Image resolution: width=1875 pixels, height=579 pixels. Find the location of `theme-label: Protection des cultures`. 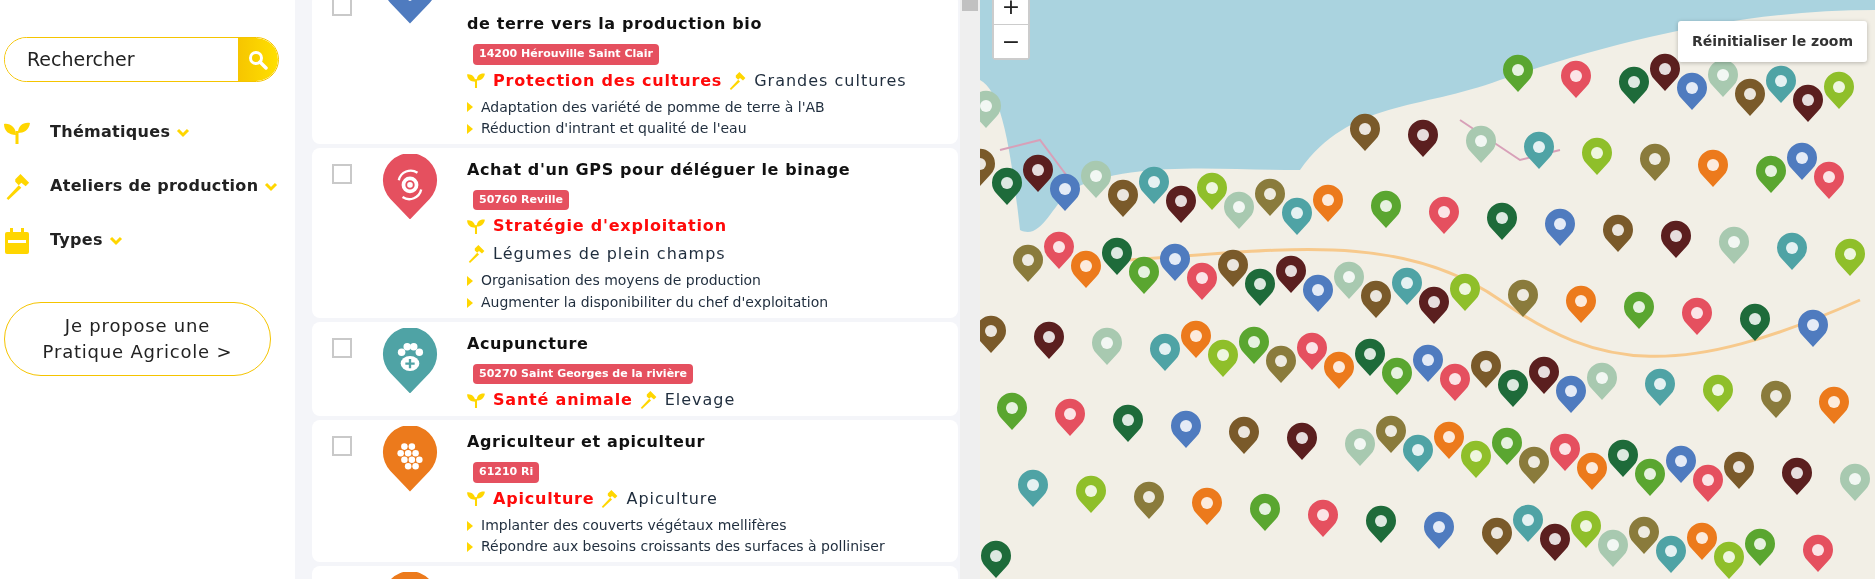

theme-label: Protection des cultures is located at coordinates (608, 80).